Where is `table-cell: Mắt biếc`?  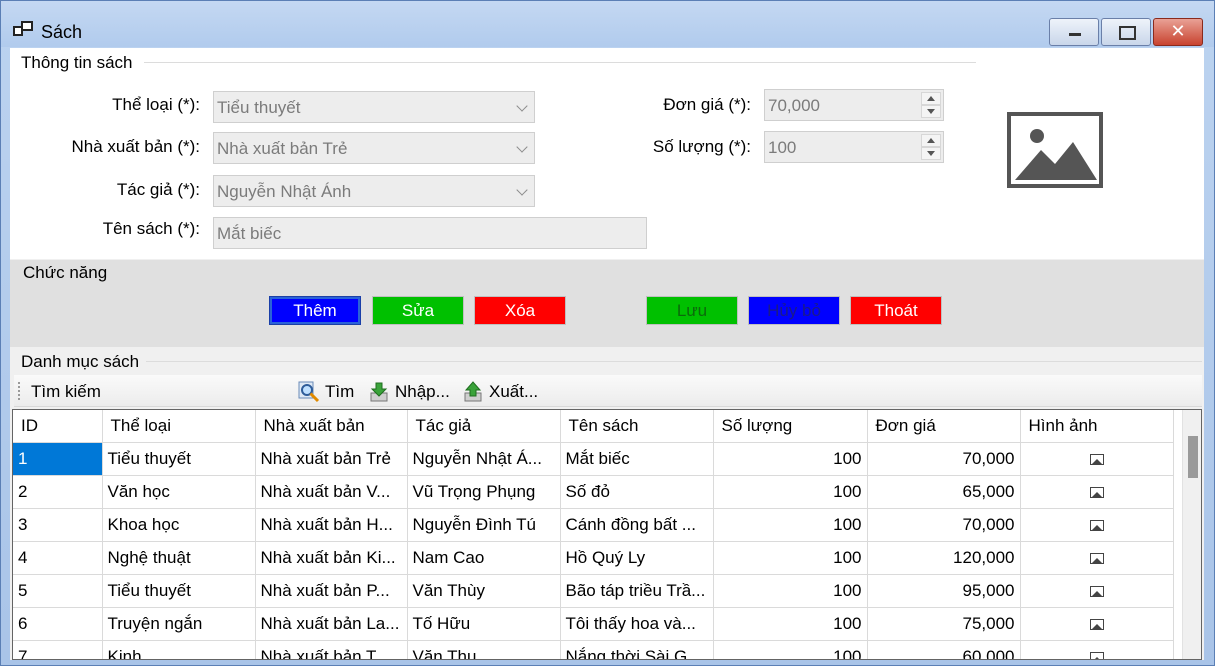 table-cell: Mắt biếc is located at coordinates (637, 459).